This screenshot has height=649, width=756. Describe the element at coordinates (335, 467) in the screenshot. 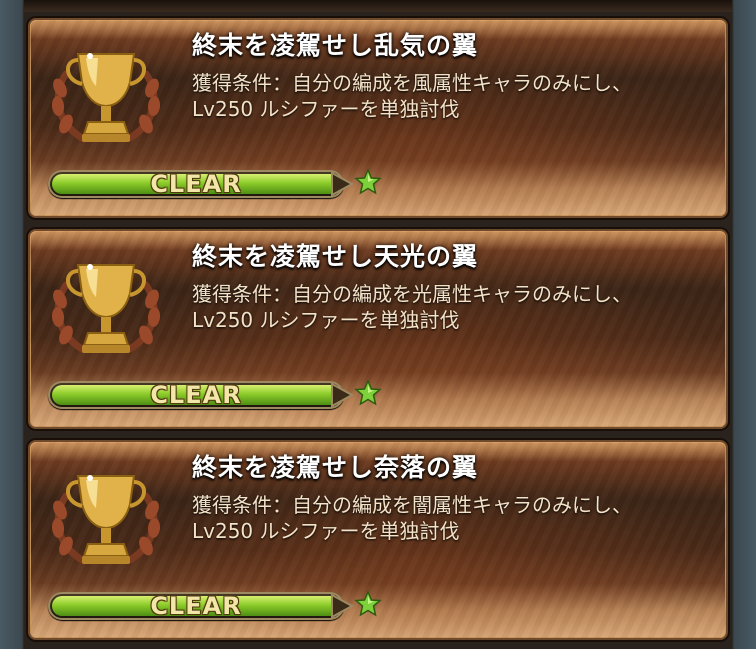

I see `achievement-title: 終末を凌駕せし奈落の翼` at that location.